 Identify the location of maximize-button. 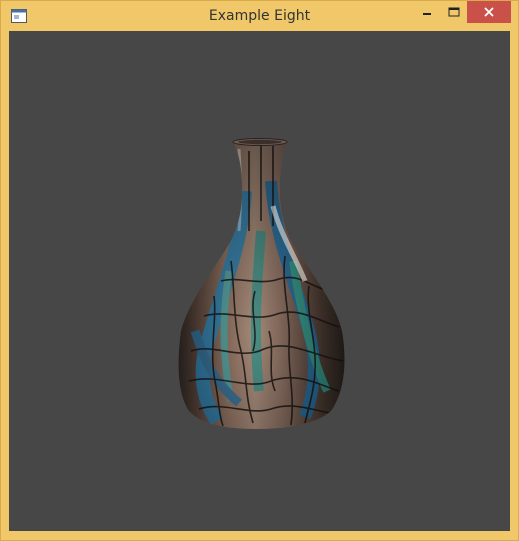
(453, 12).